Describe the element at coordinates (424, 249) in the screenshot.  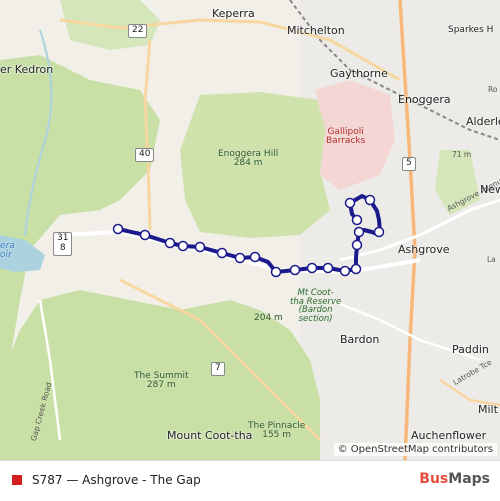
I see `suburb-label-ashgrove: Ashgrove` at that location.